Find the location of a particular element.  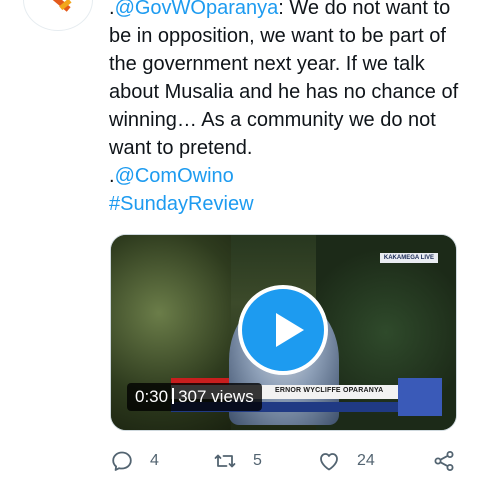

video-duration: 0:30 is located at coordinates (152, 396).